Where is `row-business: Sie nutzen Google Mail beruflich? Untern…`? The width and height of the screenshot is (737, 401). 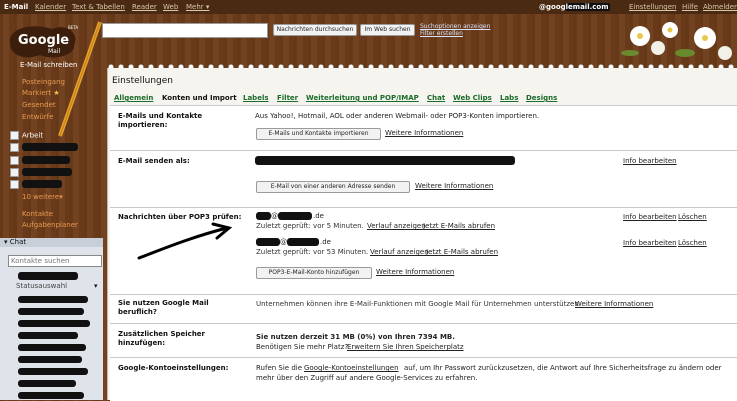 row-business: Sie nutzen Google Mail beruflich? Untern… is located at coordinates (423, 309).